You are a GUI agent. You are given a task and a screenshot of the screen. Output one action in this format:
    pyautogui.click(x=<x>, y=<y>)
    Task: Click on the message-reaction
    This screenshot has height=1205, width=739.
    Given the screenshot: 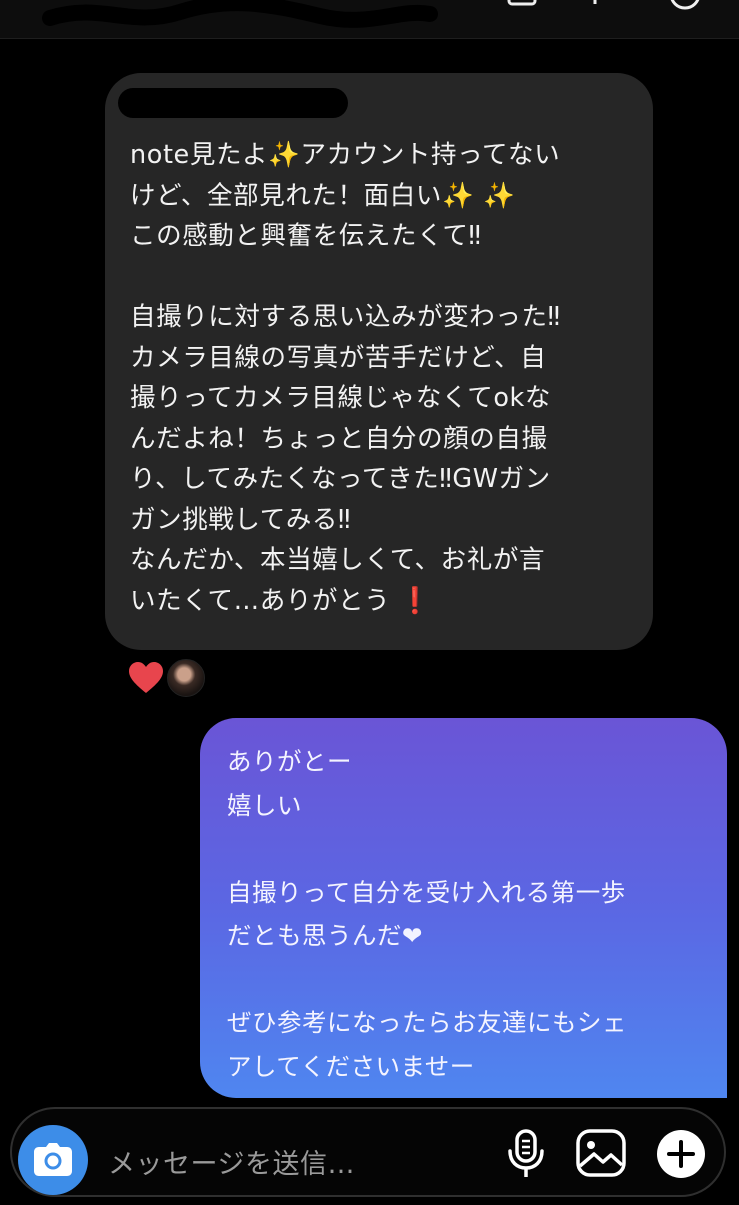 What is the action you would take?
    pyautogui.click(x=166, y=678)
    